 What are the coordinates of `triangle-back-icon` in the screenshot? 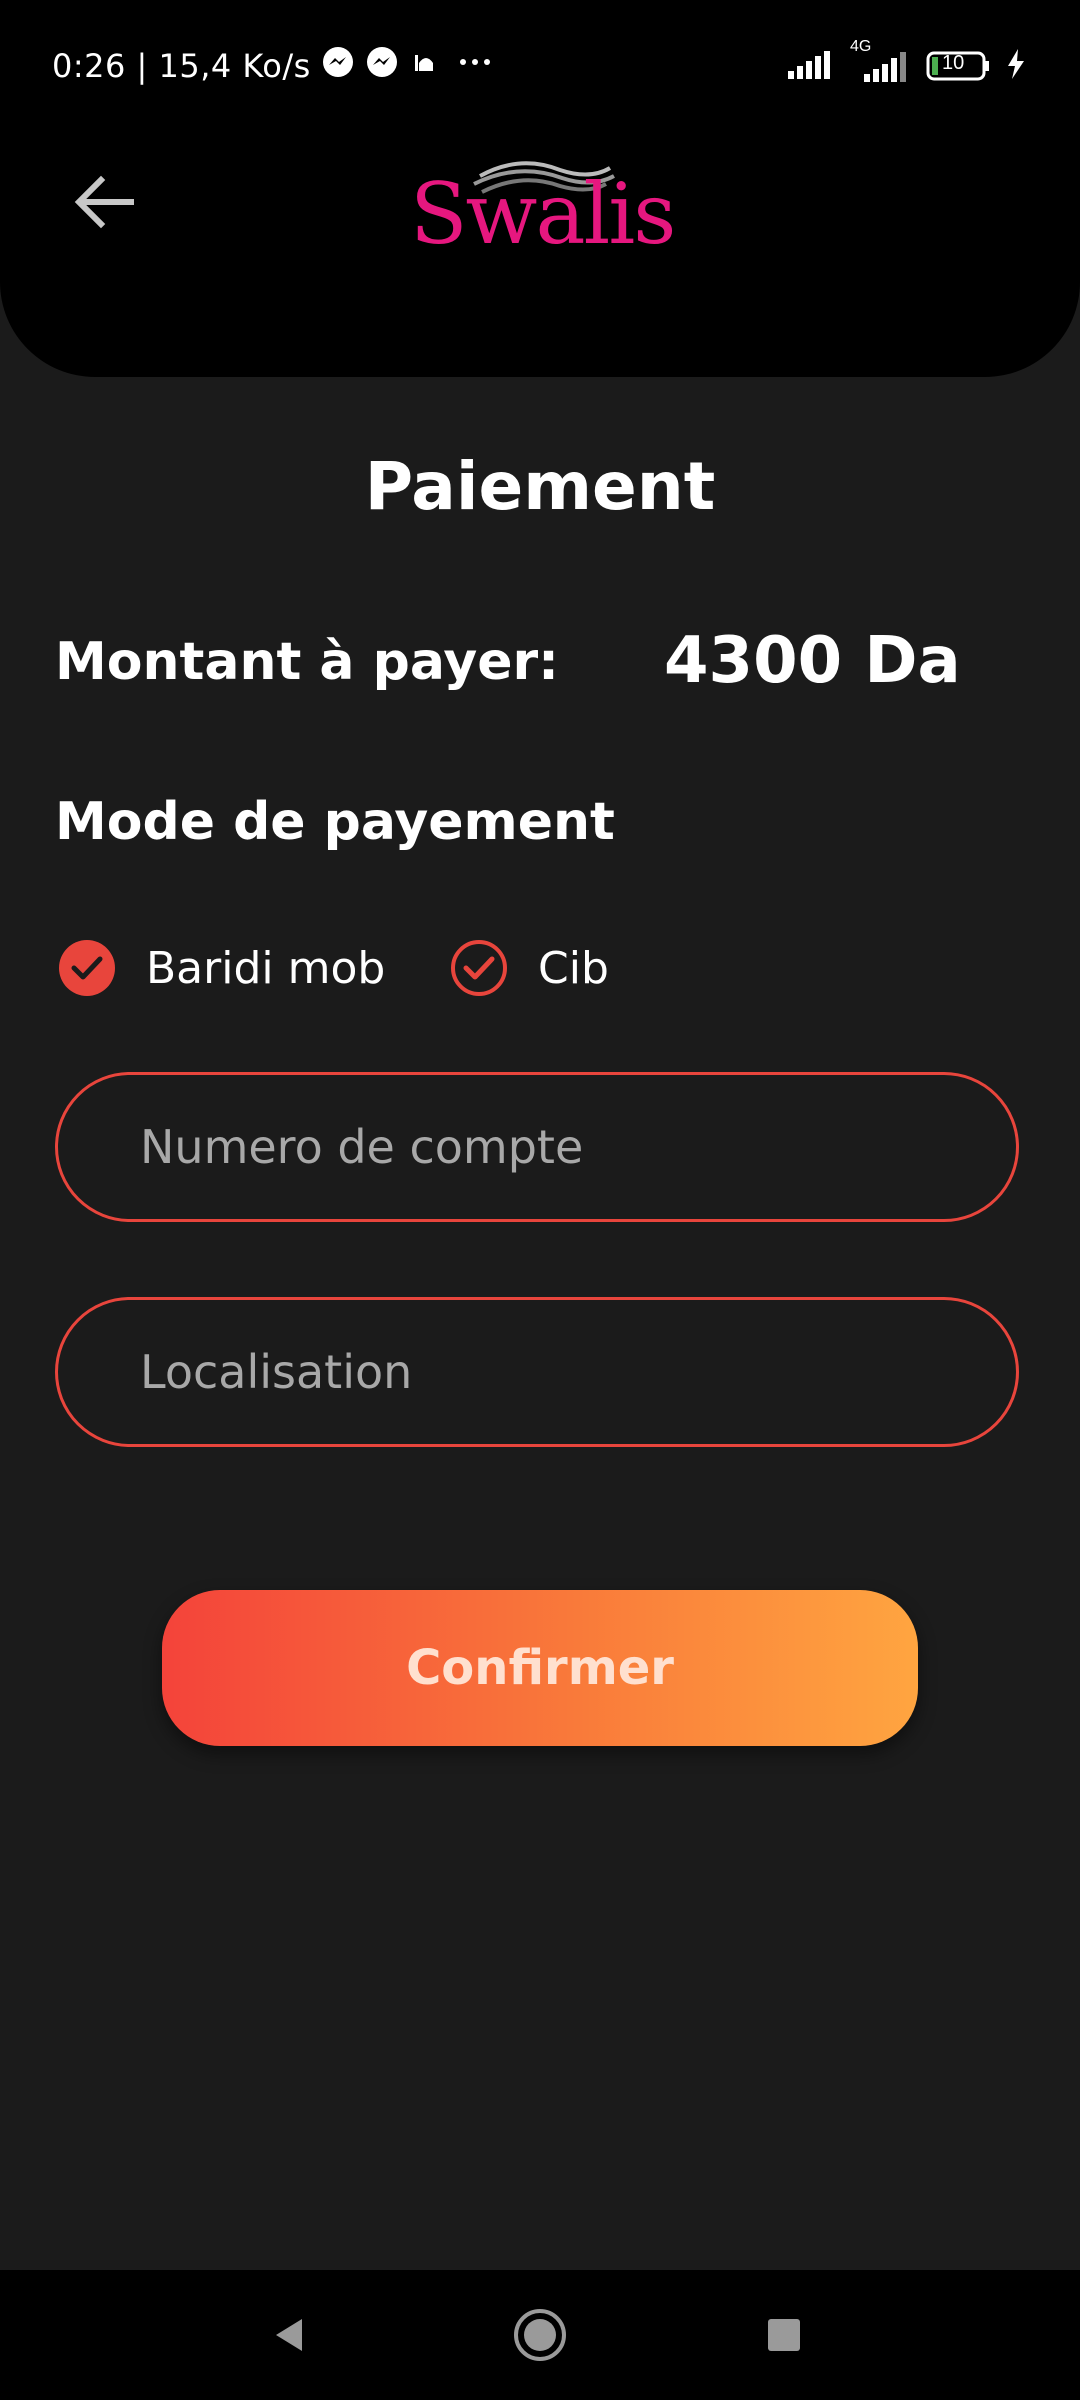 It's located at (289, 2335).